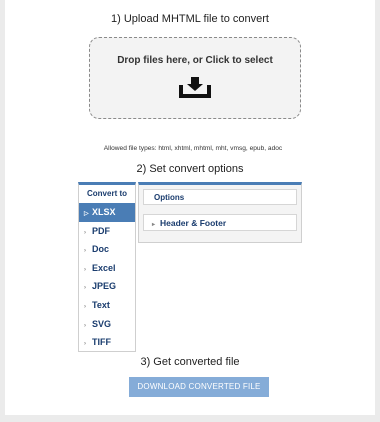 This screenshot has height=422, width=380. What do you see at coordinates (193, 223) in the screenshot?
I see `option-label: Header & Footer` at bounding box center [193, 223].